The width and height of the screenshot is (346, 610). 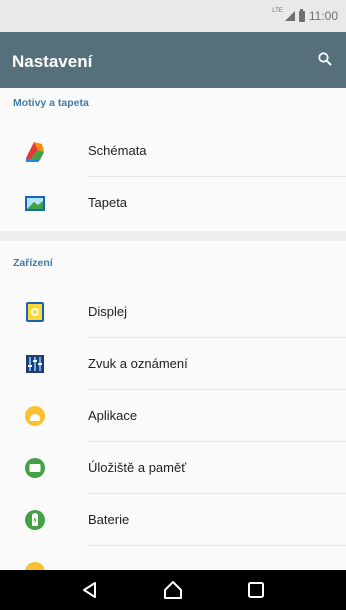 What do you see at coordinates (117, 150) in the screenshot?
I see `settings-item-label: Schémata` at bounding box center [117, 150].